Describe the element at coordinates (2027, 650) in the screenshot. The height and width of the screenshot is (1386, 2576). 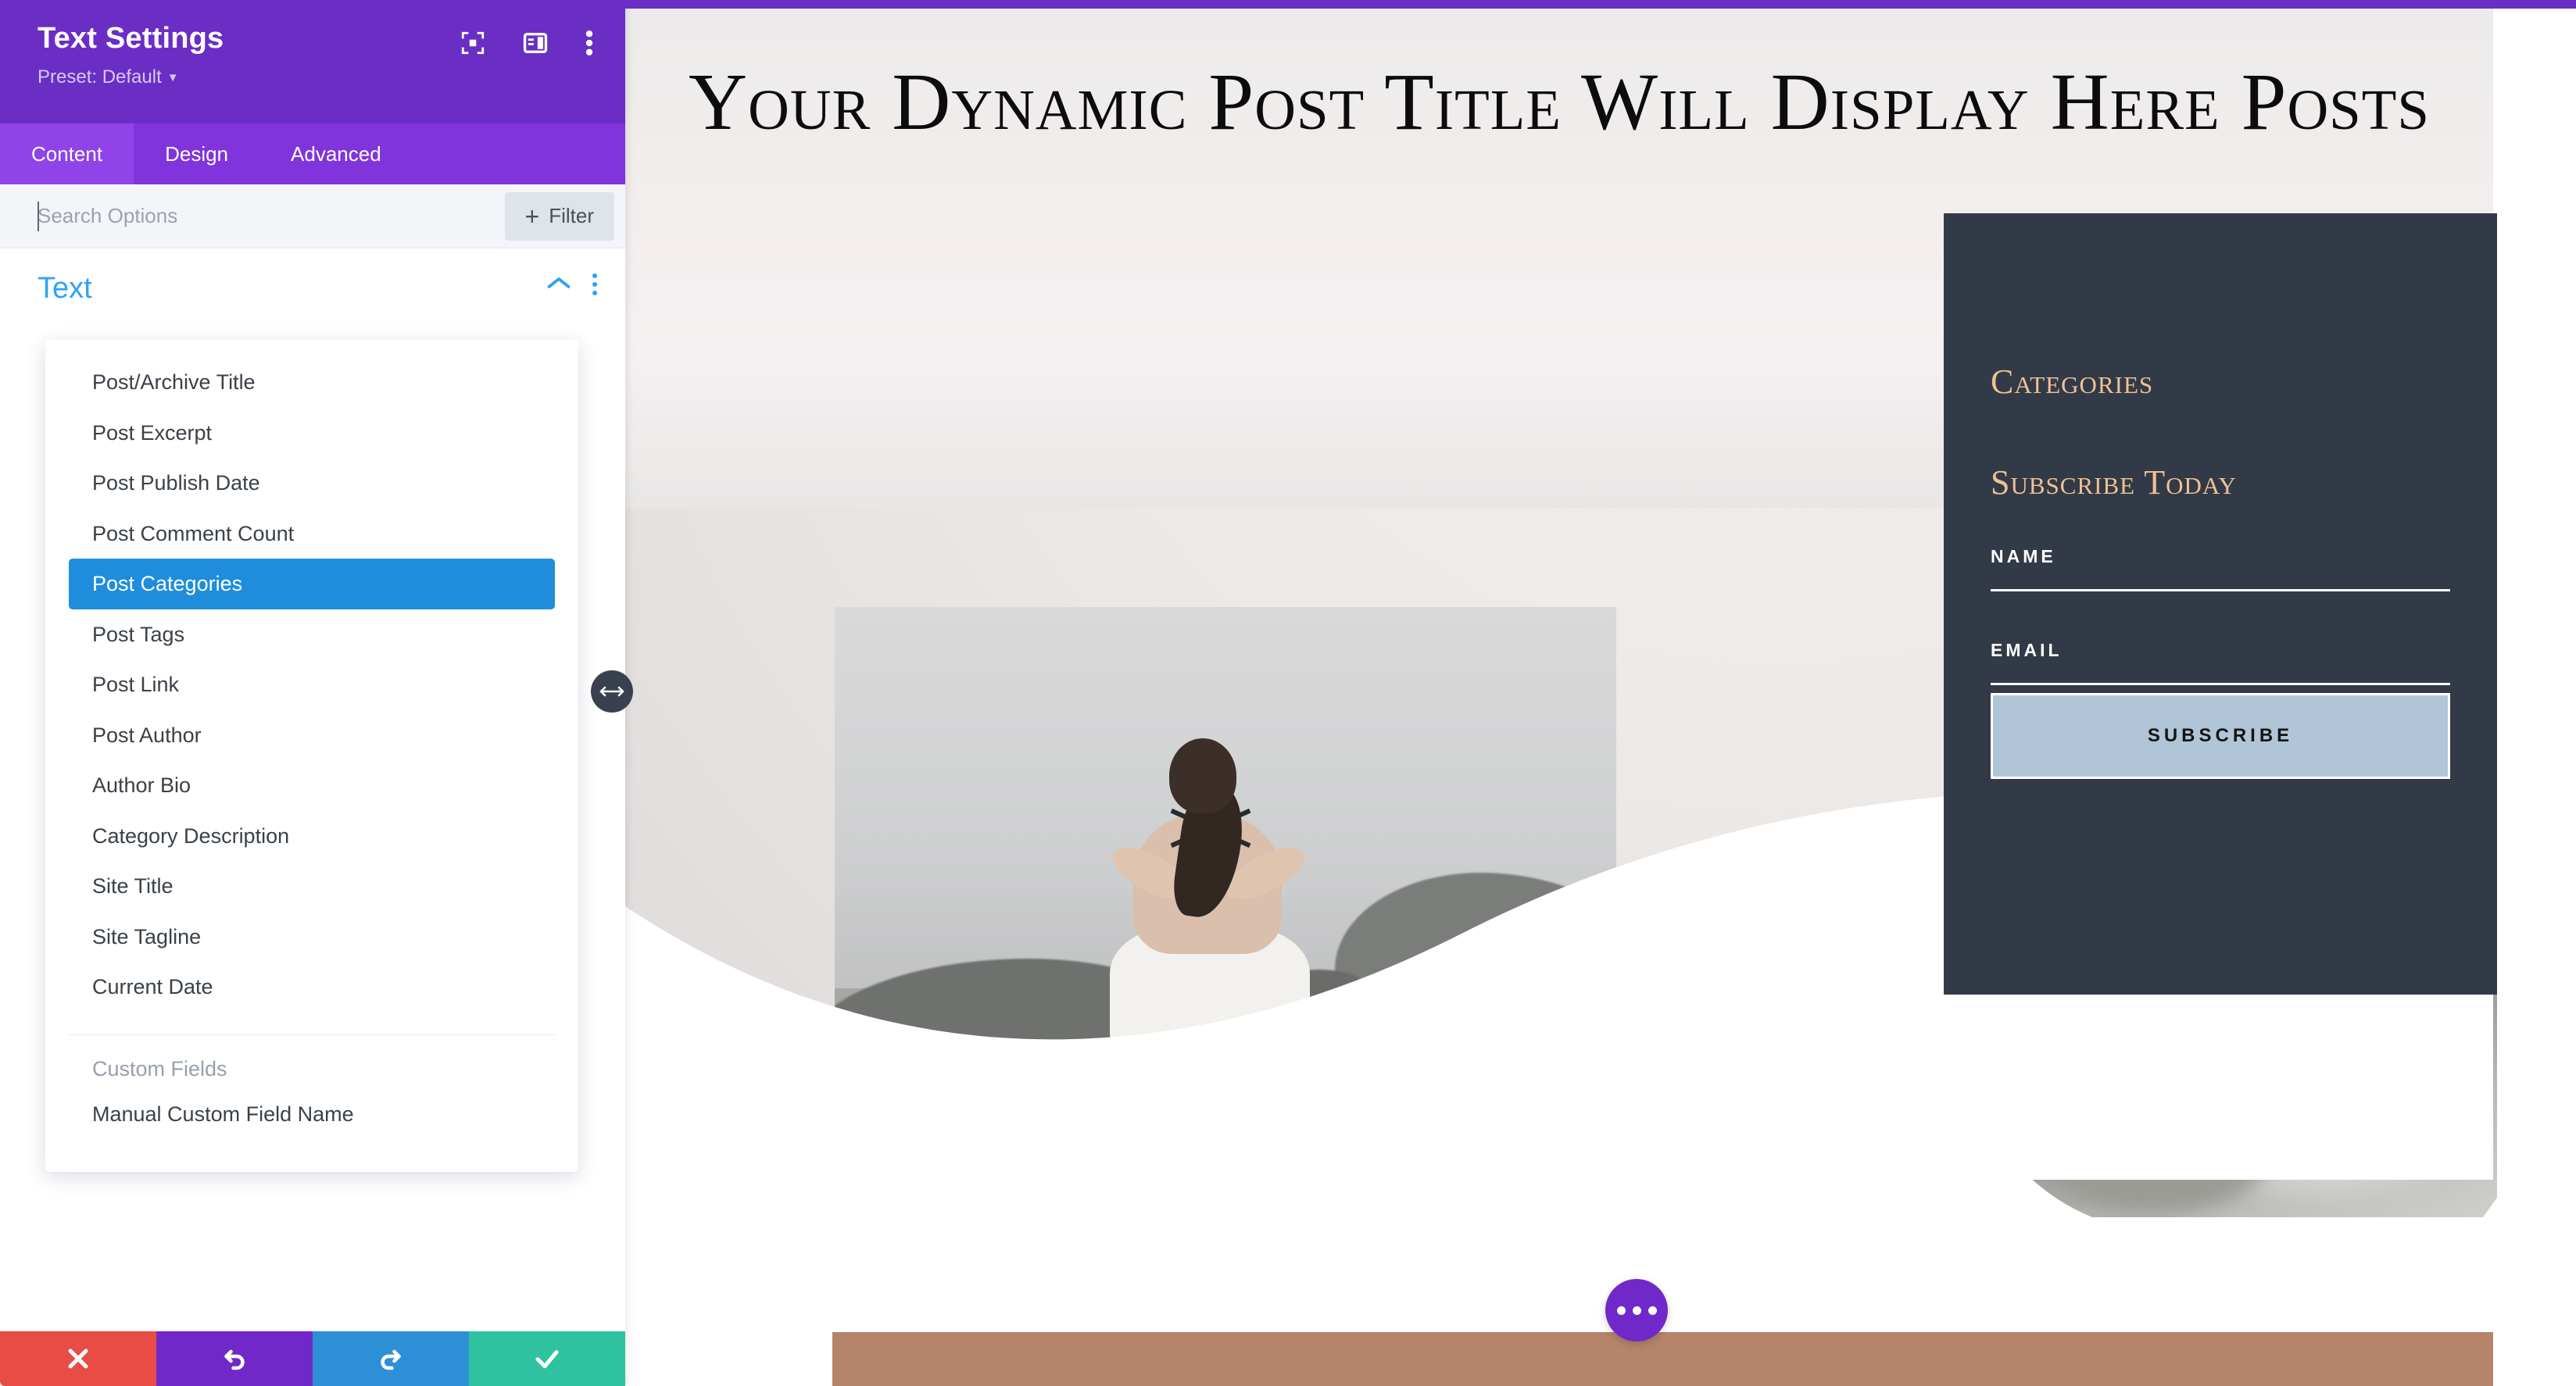
I see `email-field-label: EMAIL` at that location.